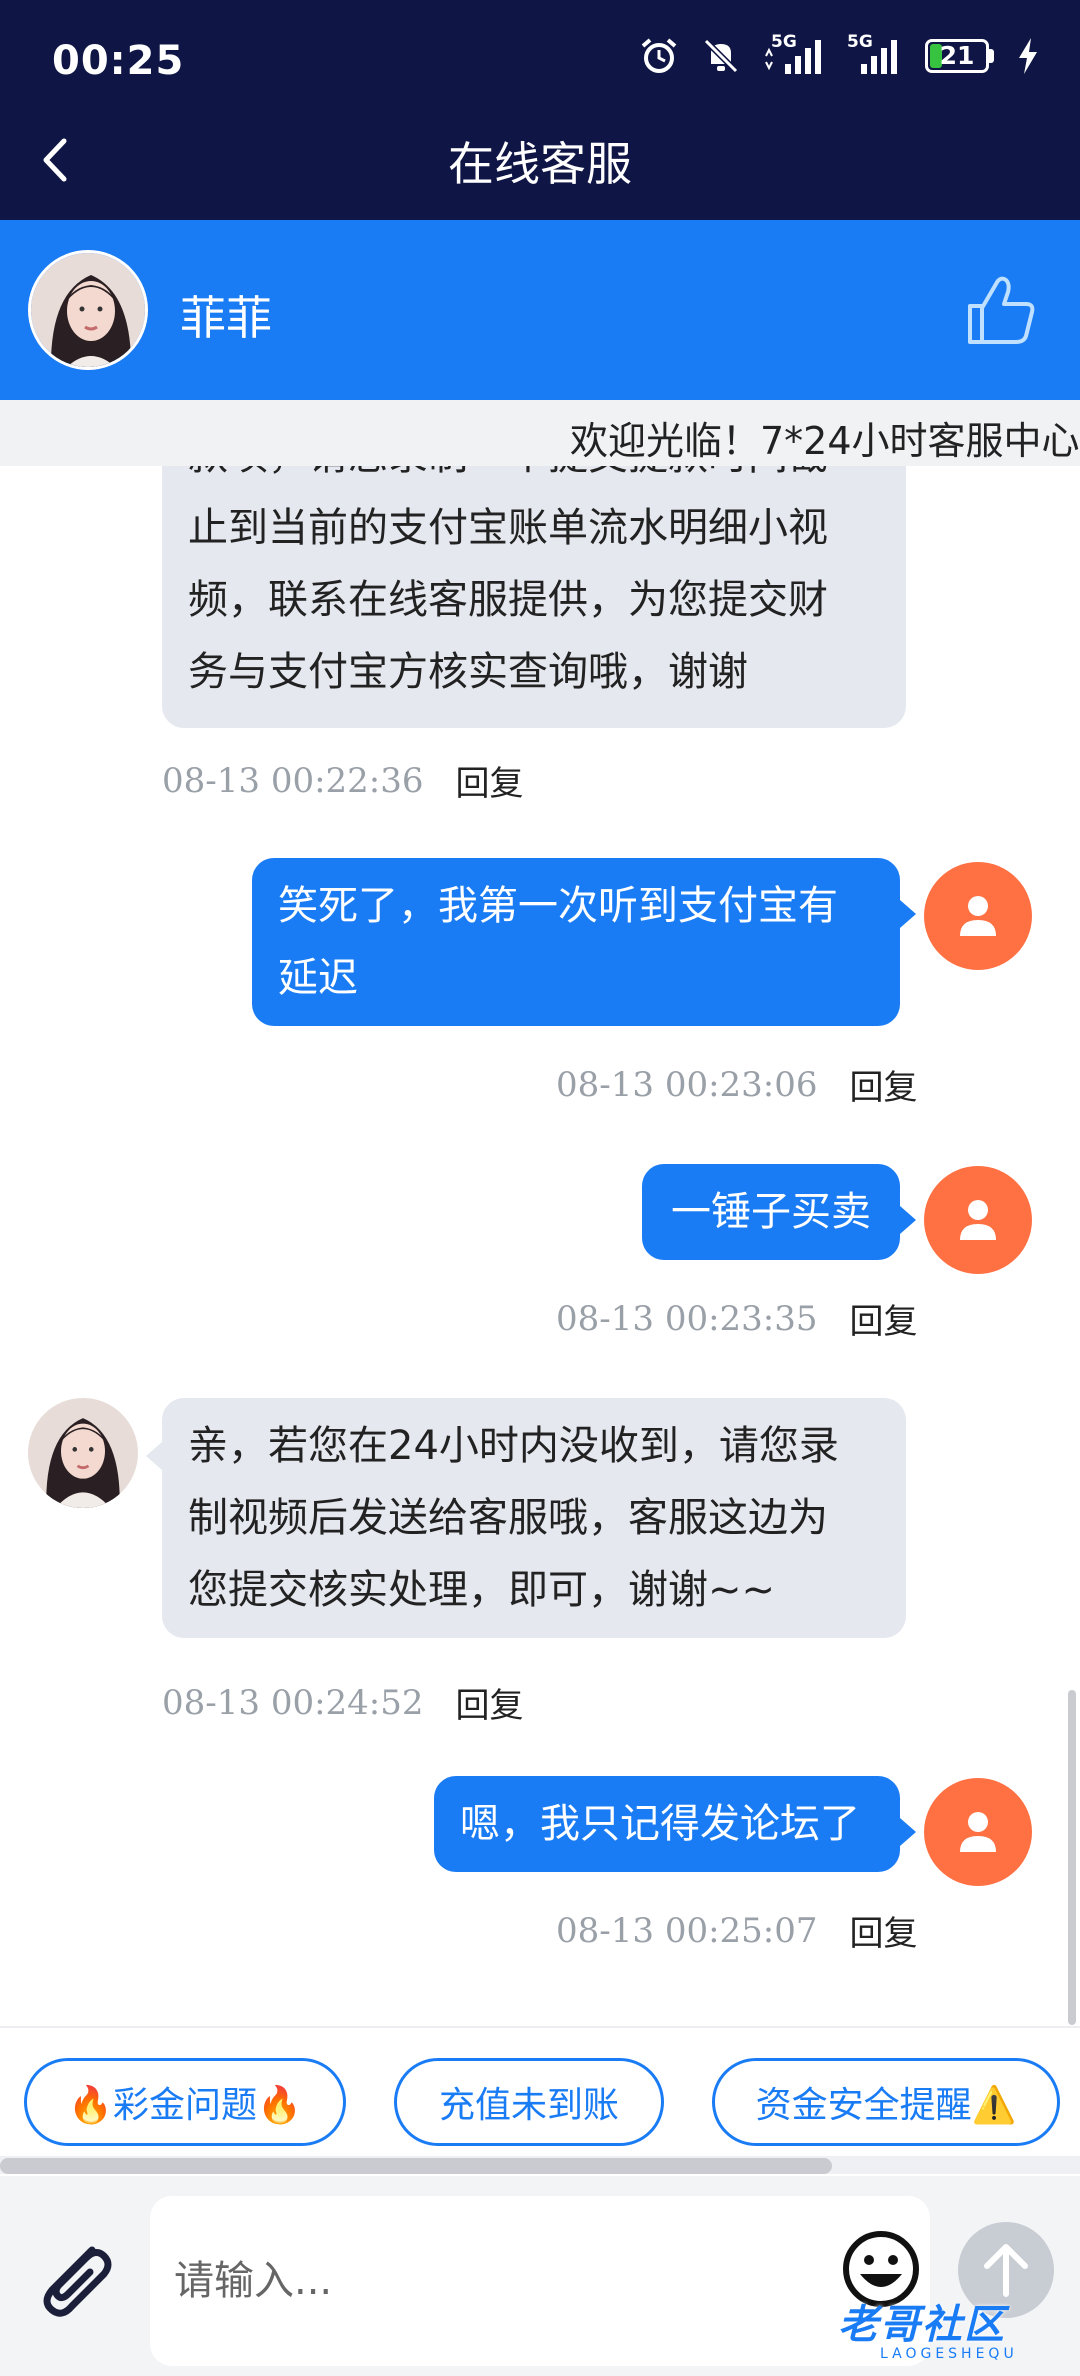 This screenshot has width=1080, height=2376. What do you see at coordinates (416, 2166) in the screenshot?
I see `quick-reply-scrollbar` at bounding box center [416, 2166].